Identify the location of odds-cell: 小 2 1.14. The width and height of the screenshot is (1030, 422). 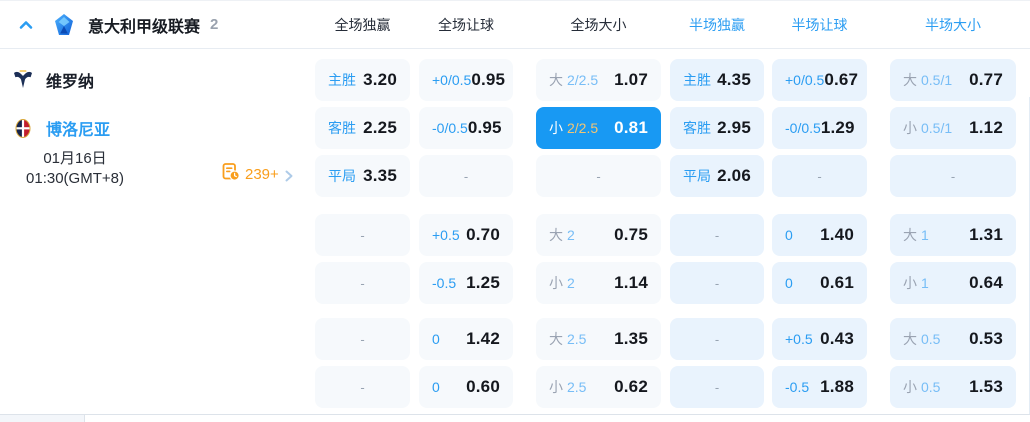
(598, 283).